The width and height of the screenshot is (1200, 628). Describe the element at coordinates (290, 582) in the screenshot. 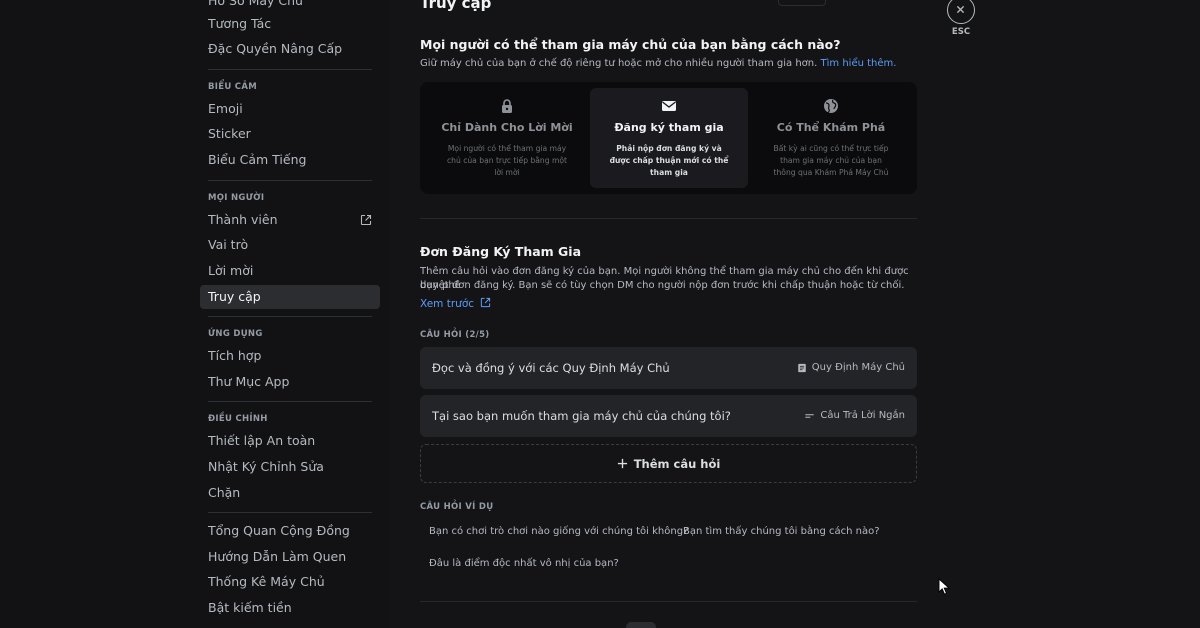

I see `sidebar-item-server-insights: Thống Kê Máy Chủ` at that location.